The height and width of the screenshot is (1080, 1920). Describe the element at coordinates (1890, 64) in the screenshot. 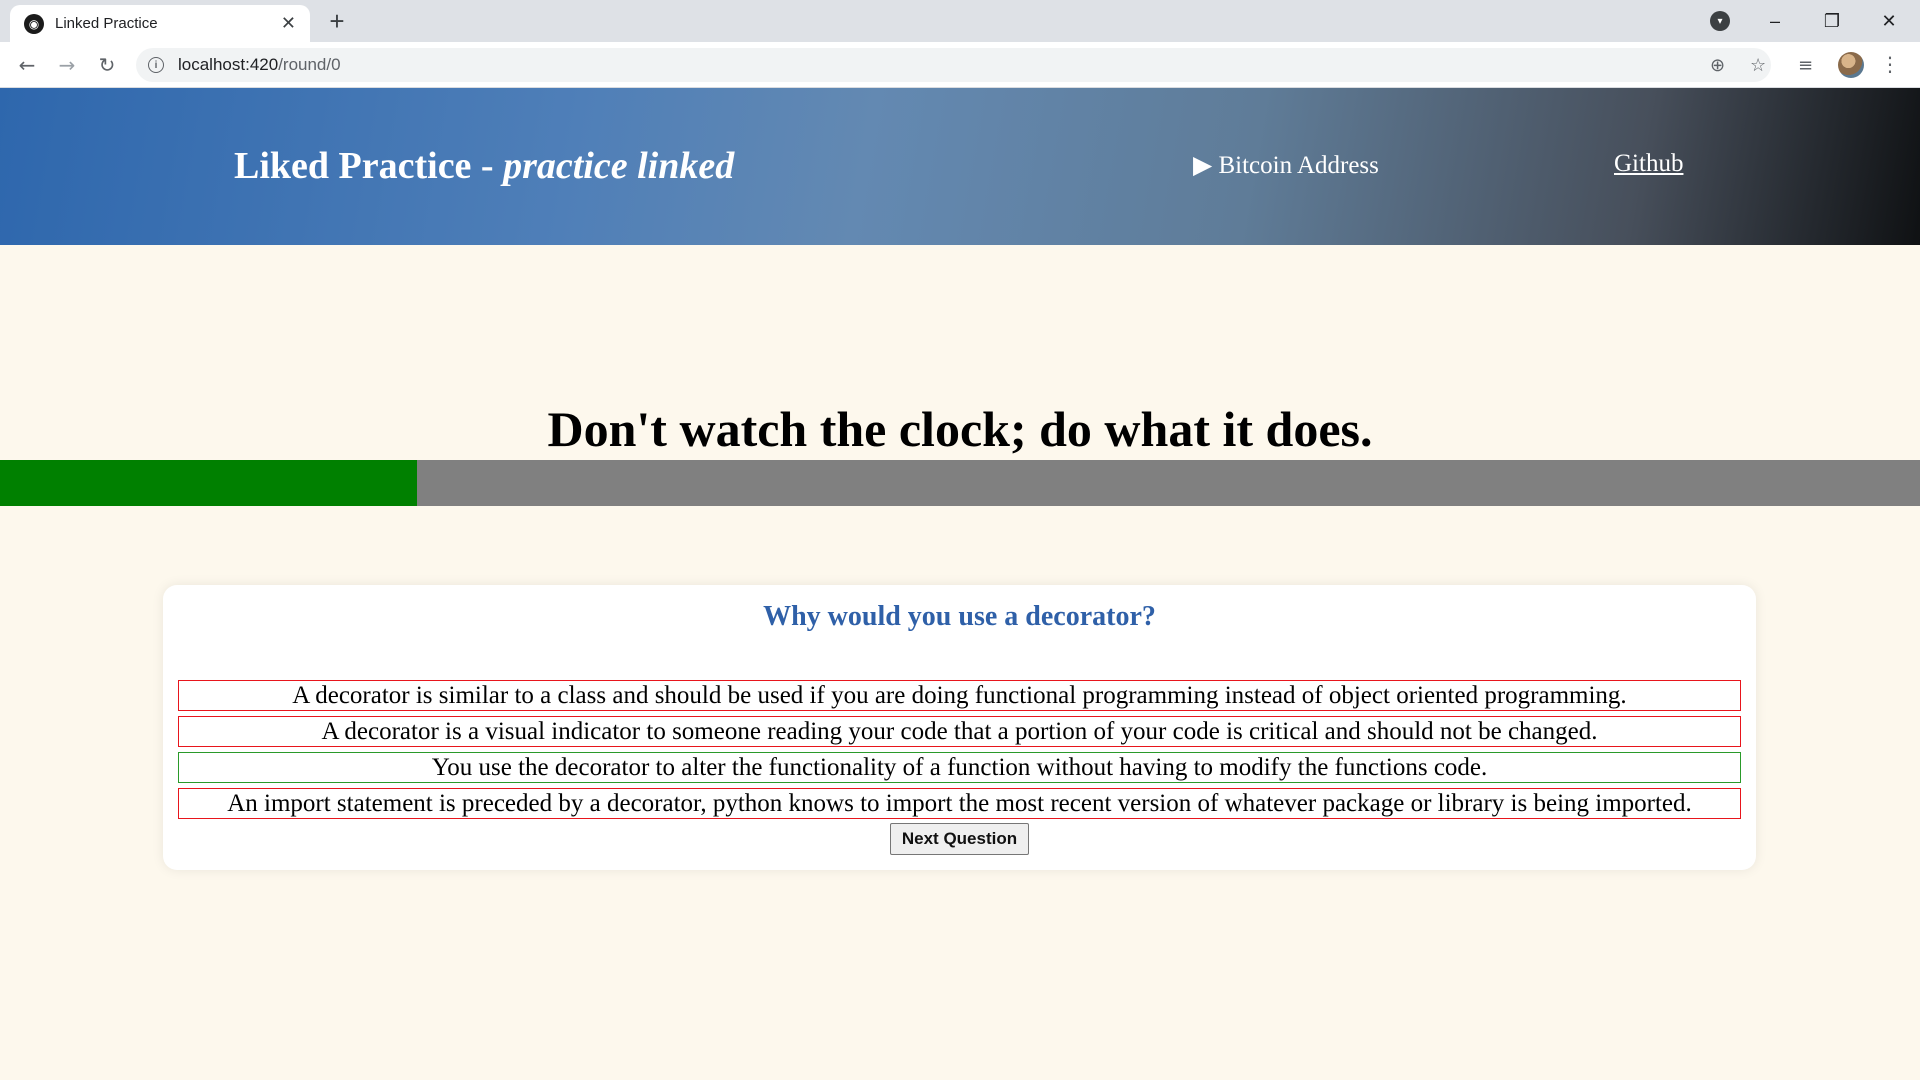

I see `browser-menu-icon: ⋮` at that location.